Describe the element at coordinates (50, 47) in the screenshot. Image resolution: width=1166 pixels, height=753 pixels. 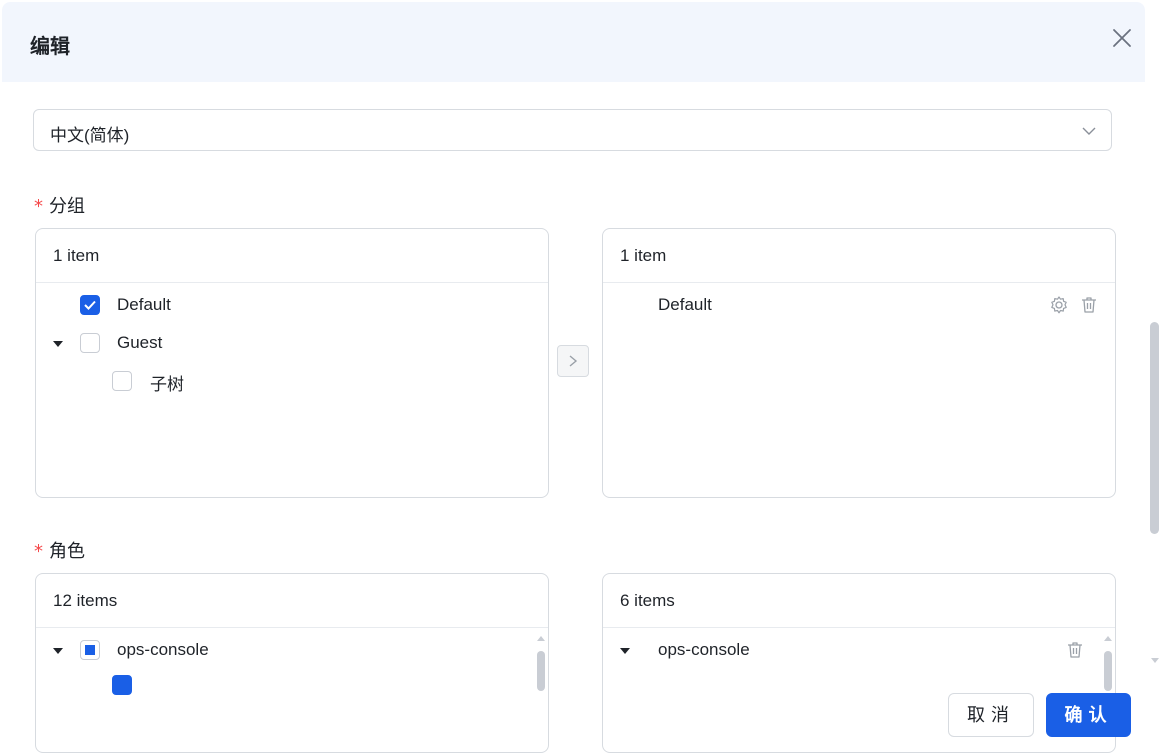
I see `dialog-title: 编辑` at that location.